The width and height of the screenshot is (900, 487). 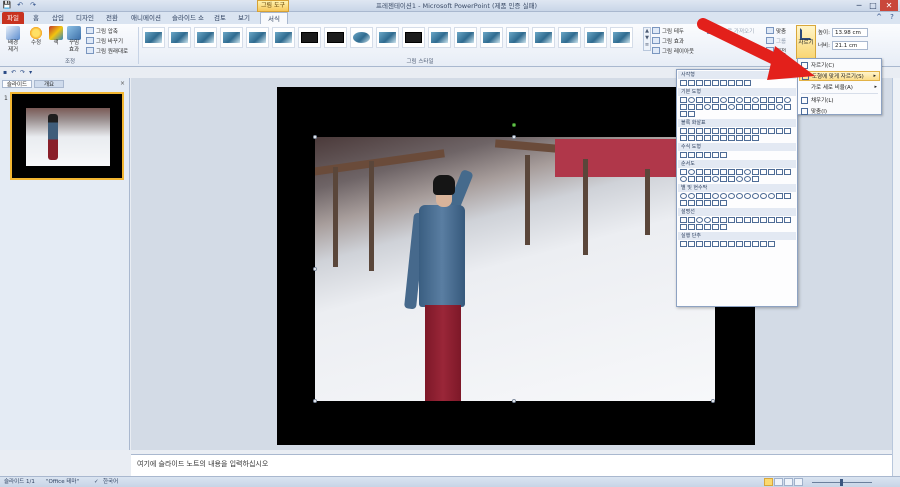 I want to click on customize-icon: ▾, so click(x=30, y=73).